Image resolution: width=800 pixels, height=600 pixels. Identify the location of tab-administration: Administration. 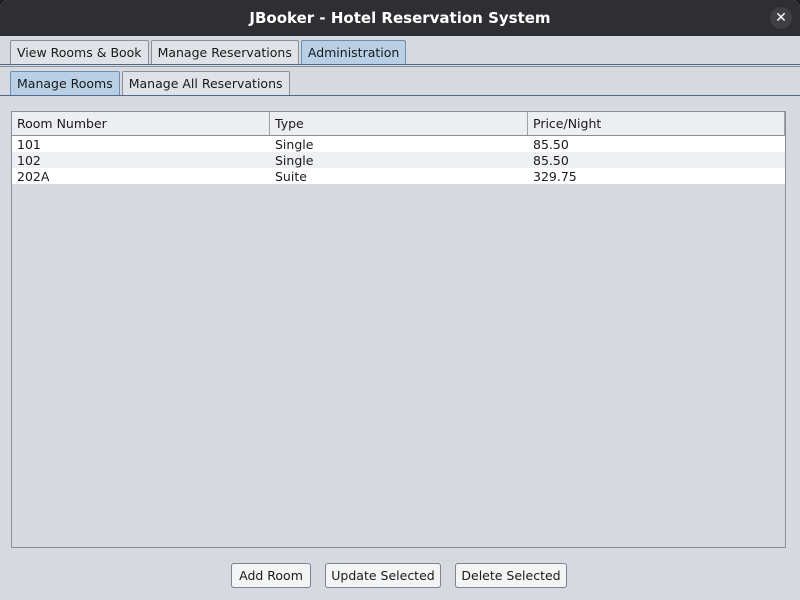
(353, 52).